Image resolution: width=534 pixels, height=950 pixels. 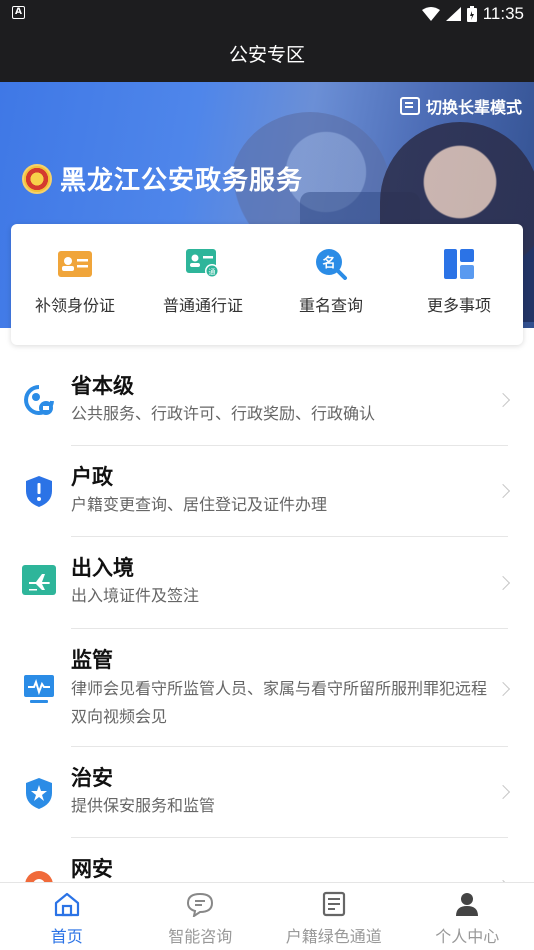 What do you see at coordinates (267, 491) in the screenshot?
I see `service-item-household: 户政 户籍变更查询、居住登记及证件办理` at bounding box center [267, 491].